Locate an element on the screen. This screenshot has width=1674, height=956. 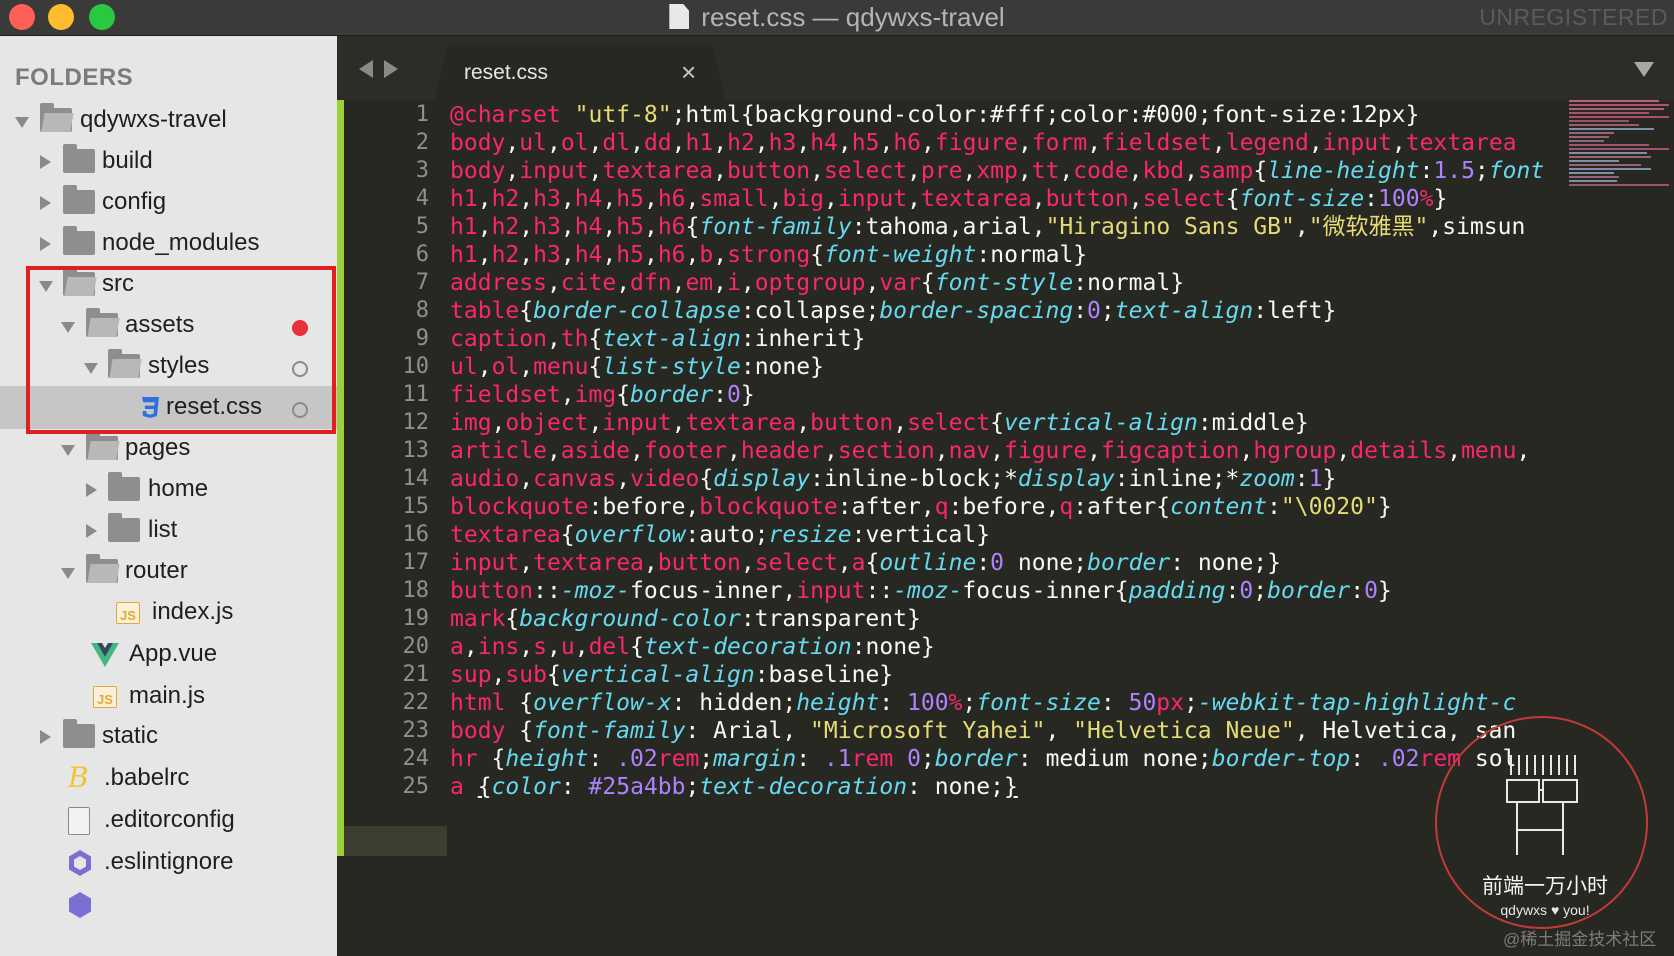
tree-item-label: .eslintignore is located at coordinates (169, 861).